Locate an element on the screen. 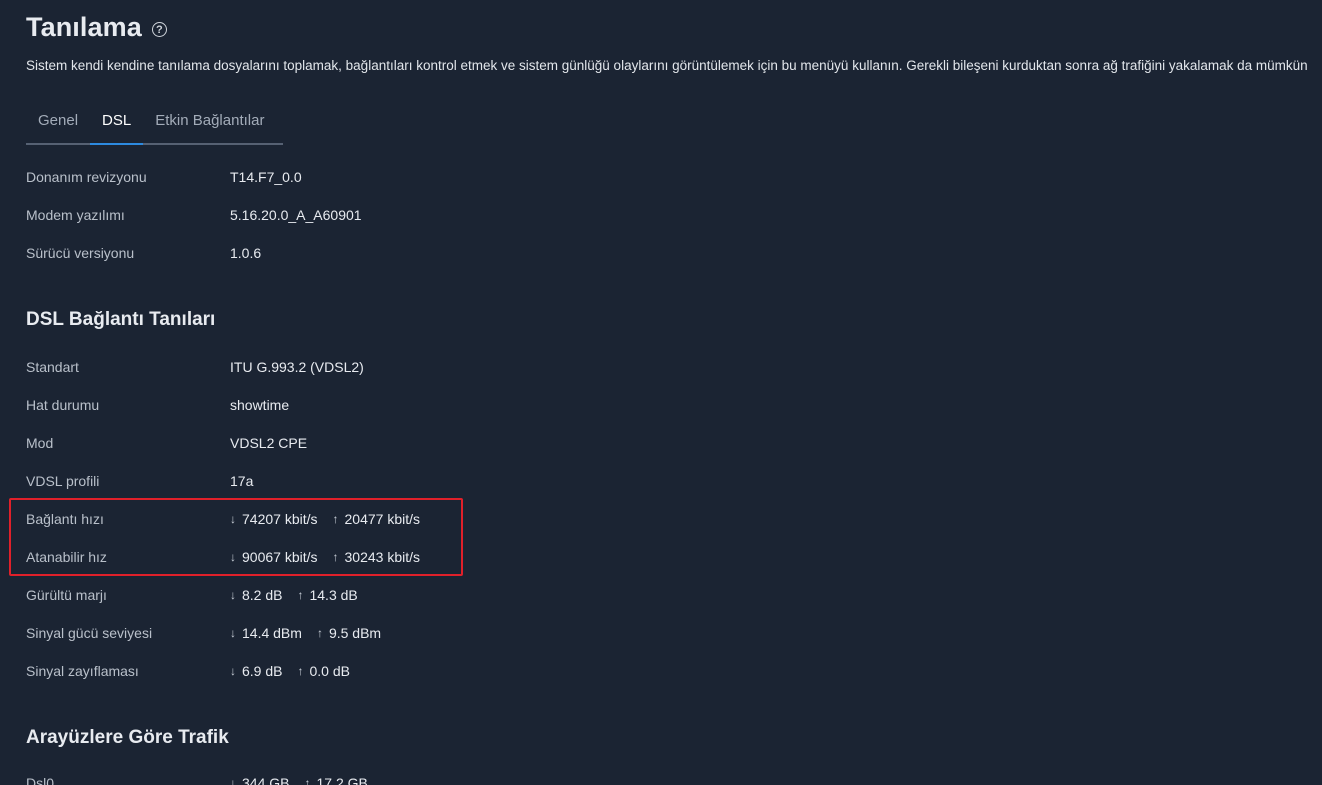 Image resolution: width=1322 pixels, height=785 pixels. downstream-value: ↓ 8.2 dB is located at coordinates (256, 595).